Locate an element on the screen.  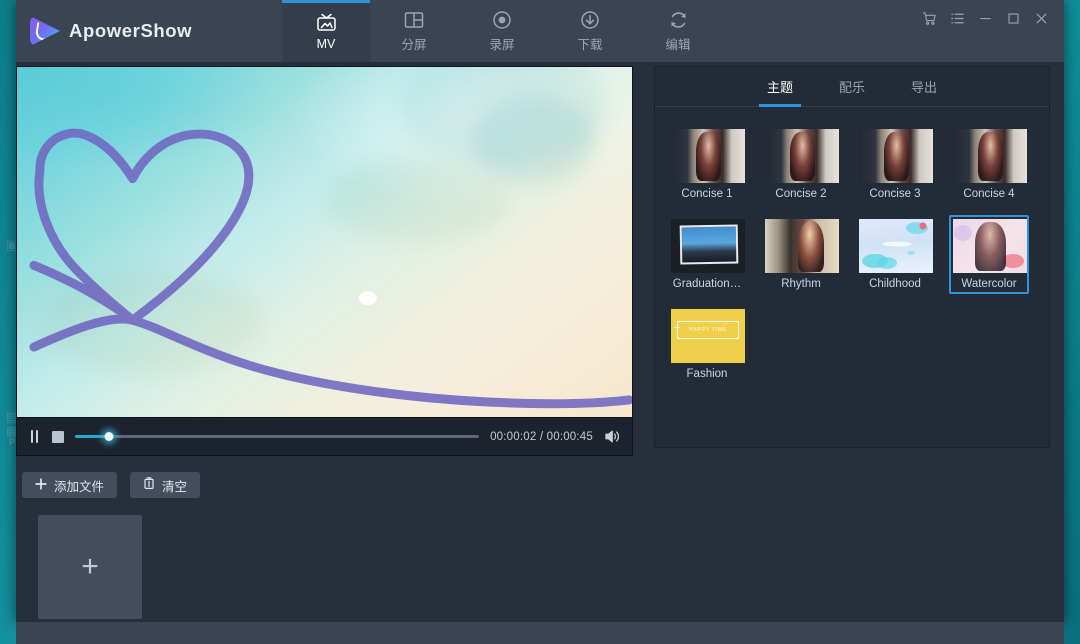
panel-tabs: 主题 配乐 导出 is located at coordinates (852, 87).